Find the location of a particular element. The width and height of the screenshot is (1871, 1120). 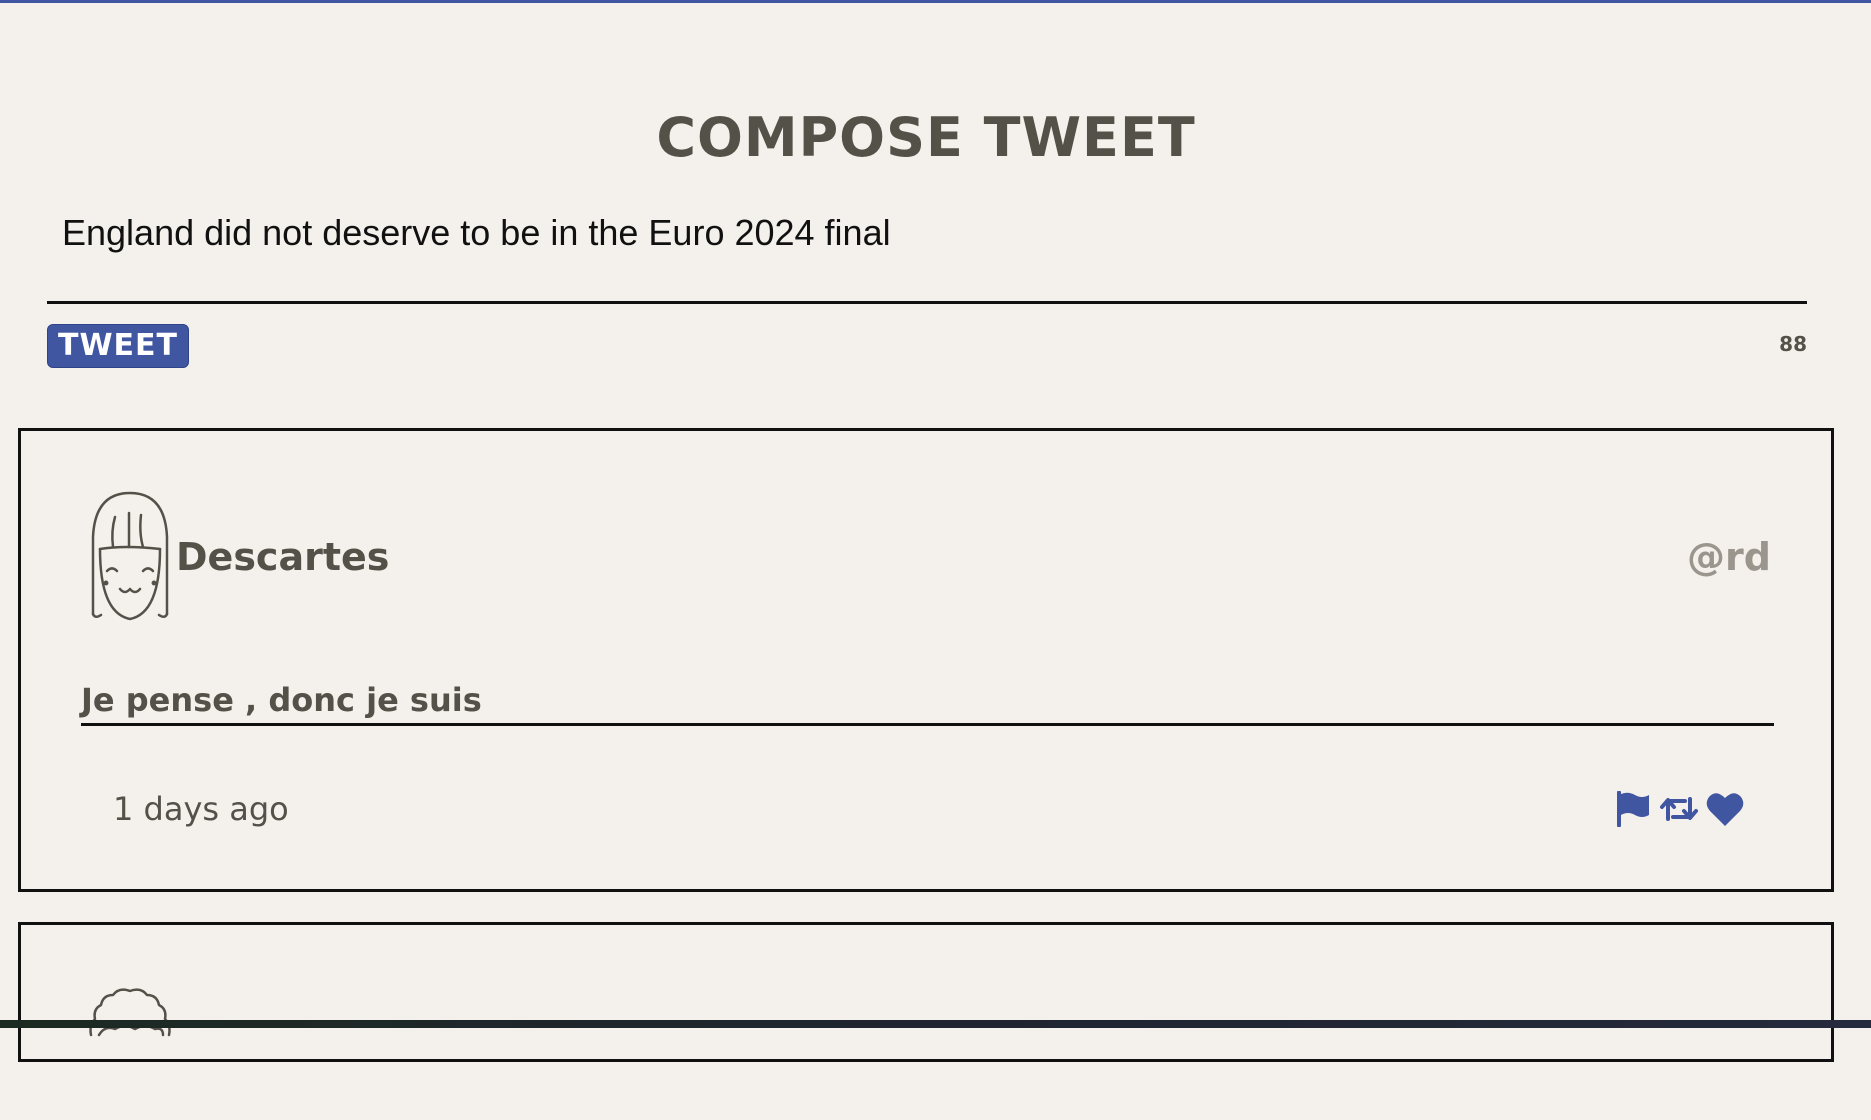

user-name: Descartes is located at coordinates (283, 557).